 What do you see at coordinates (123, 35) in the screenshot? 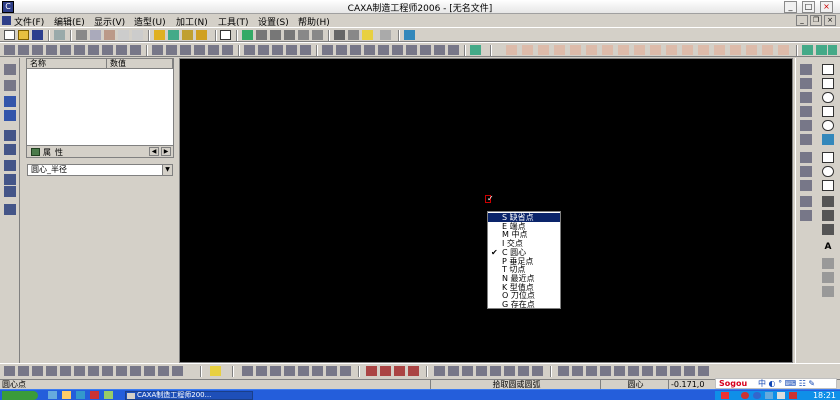
I see `undo-icon` at bounding box center [123, 35].